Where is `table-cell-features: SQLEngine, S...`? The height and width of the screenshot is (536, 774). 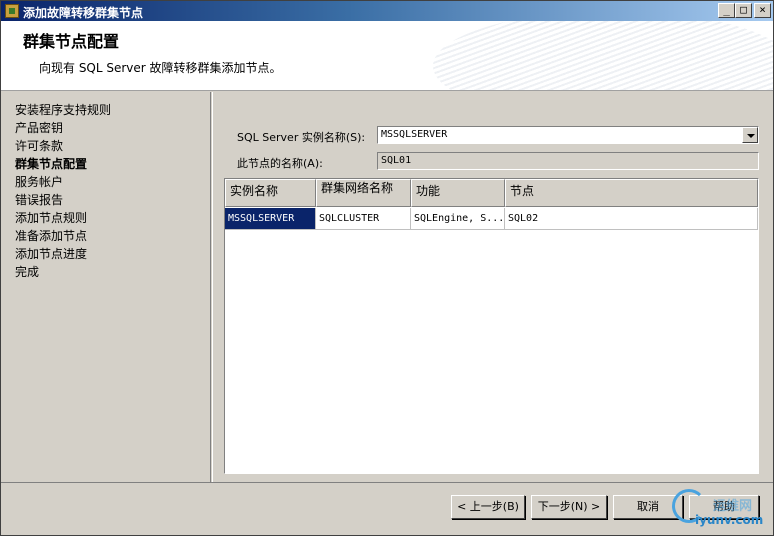
table-cell-features: SQLEngine, S... is located at coordinates (458, 219).